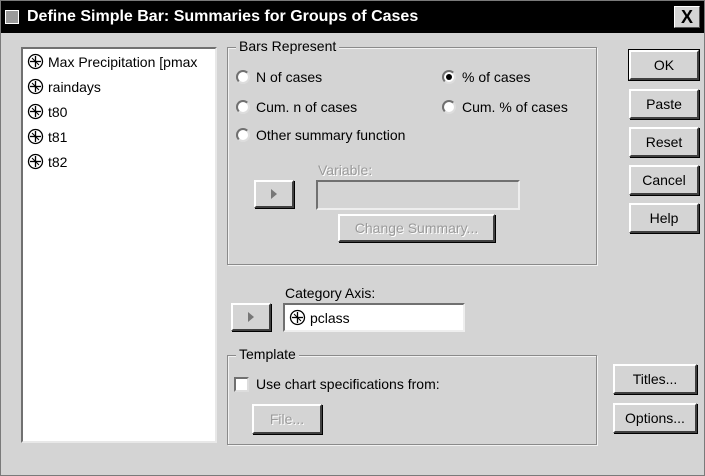 The height and width of the screenshot is (476, 705). What do you see at coordinates (348, 384) in the screenshot?
I see `checkbox-label: Use chart specifications from:` at bounding box center [348, 384].